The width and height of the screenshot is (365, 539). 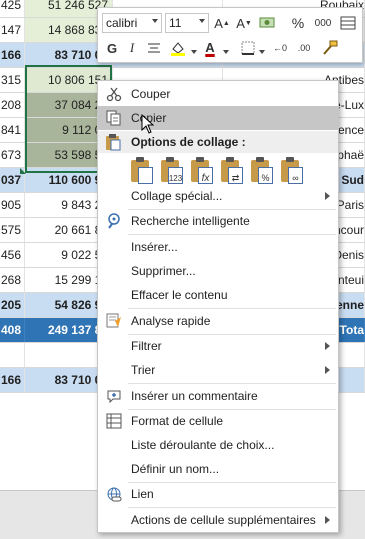 What do you see at coordinates (175, 23) in the screenshot?
I see `font-size-value: 11` at bounding box center [175, 23].